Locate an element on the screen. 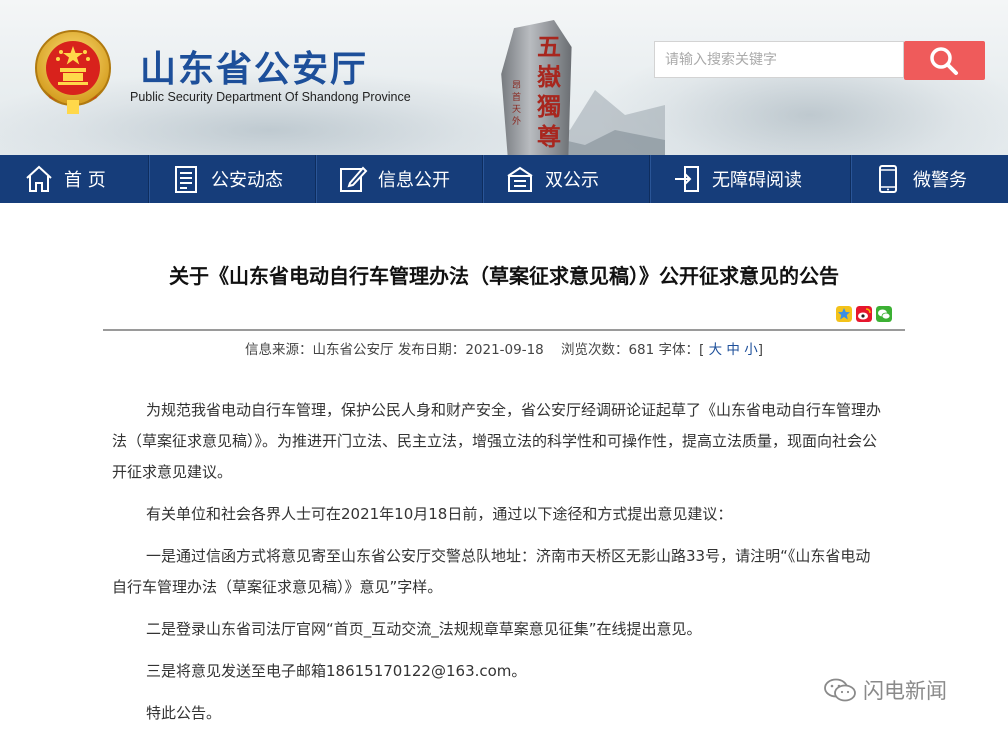 This screenshot has height=740, width=1008. site-title: 山东省公安厅 is located at coordinates (254, 69).